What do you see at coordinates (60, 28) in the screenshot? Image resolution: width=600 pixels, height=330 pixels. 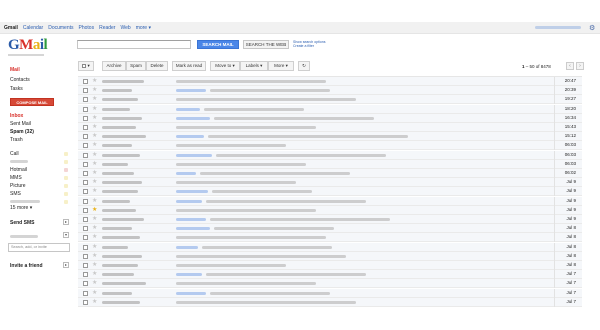 I see `nav-link: Documents` at bounding box center [60, 28].